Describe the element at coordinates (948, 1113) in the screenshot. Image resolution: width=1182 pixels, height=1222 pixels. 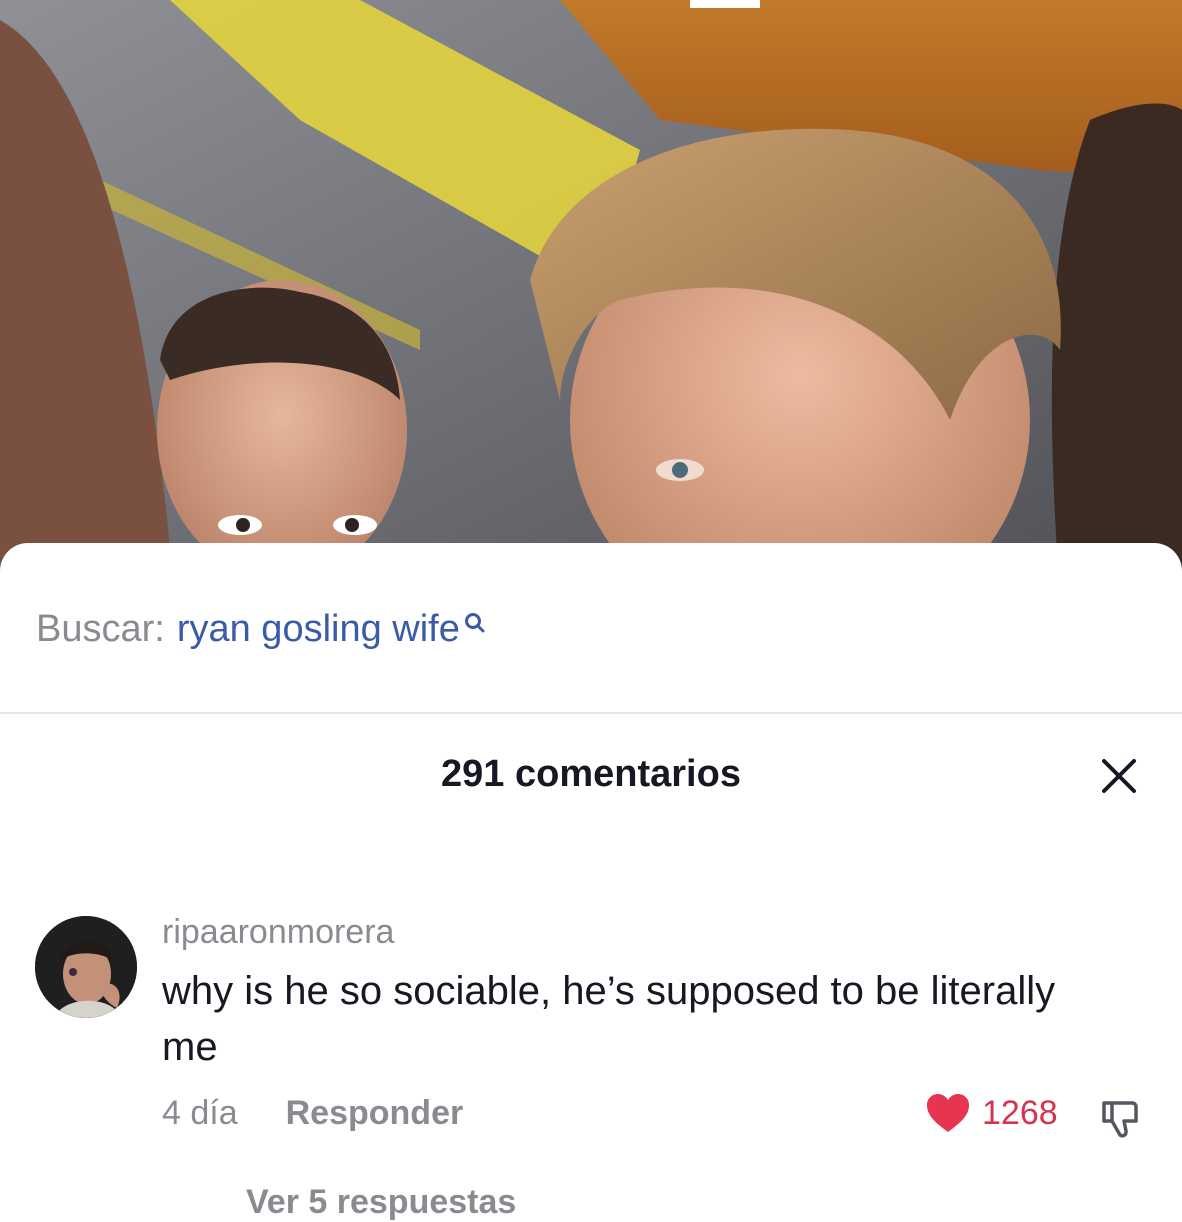
I see `heart-icon` at that location.